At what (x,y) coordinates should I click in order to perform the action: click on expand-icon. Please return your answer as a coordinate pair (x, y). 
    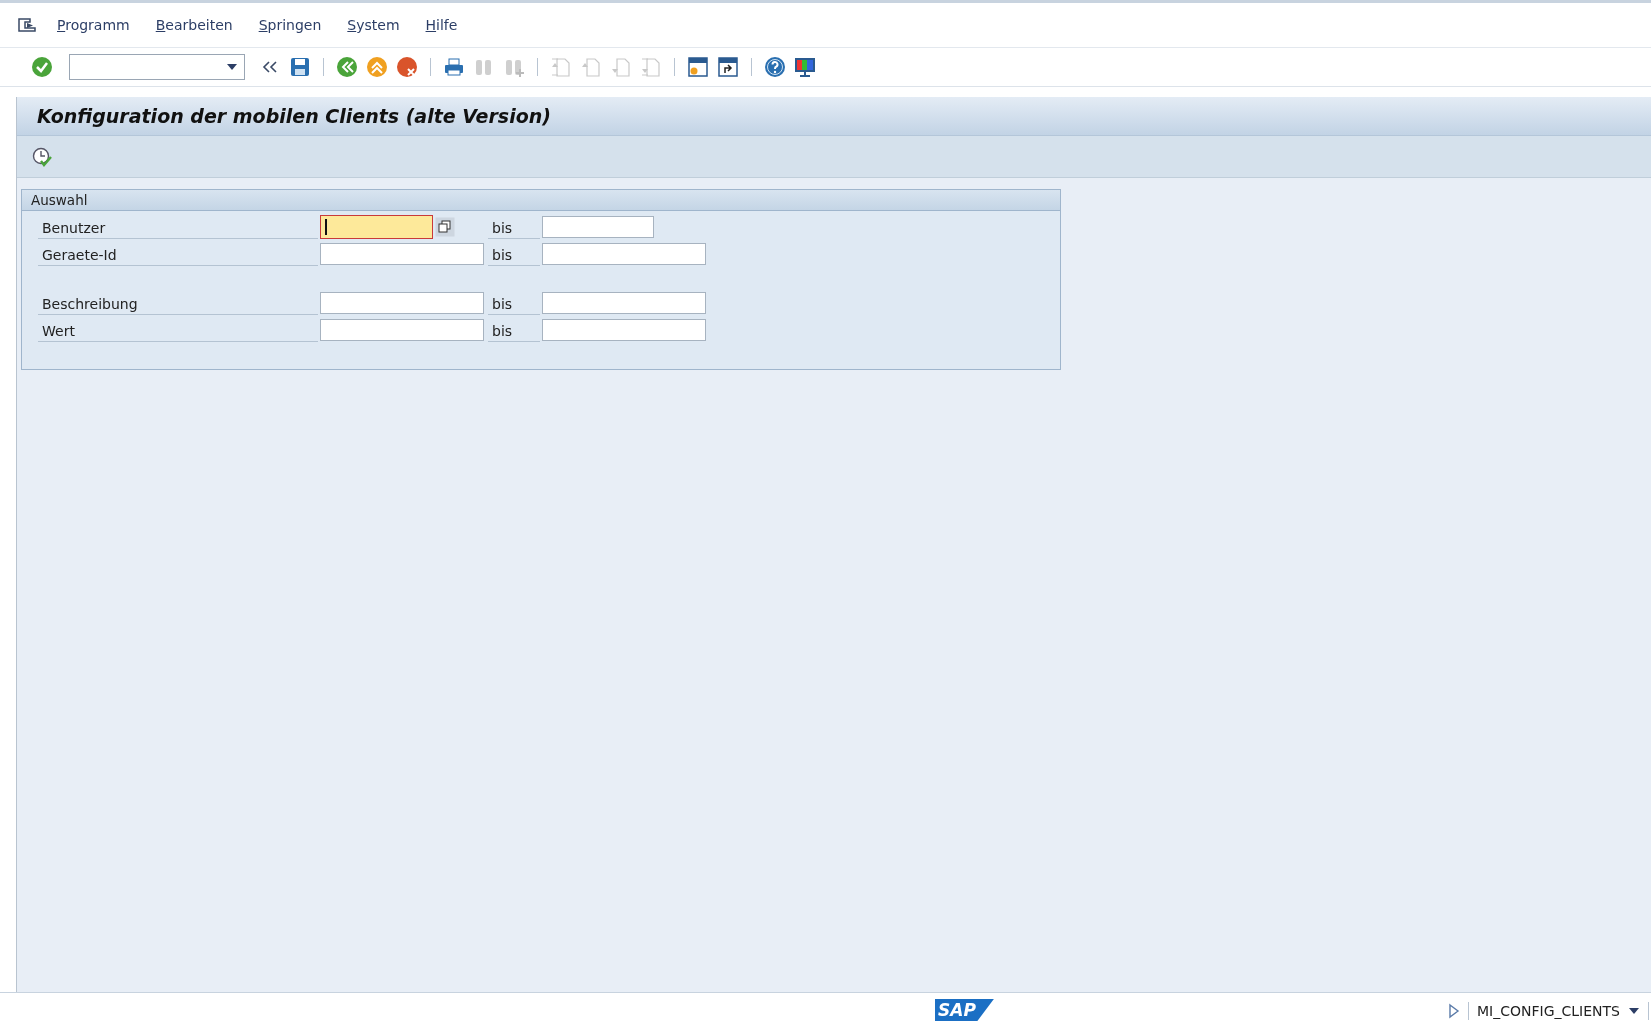
    Looking at the image, I should click on (1454, 1011).